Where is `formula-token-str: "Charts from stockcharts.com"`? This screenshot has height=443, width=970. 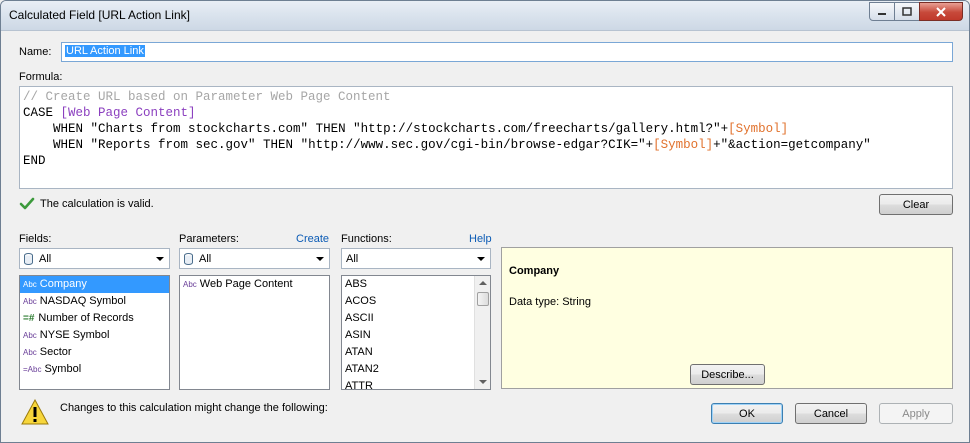
formula-token-str: "Charts from stockcharts.com" is located at coordinates (199, 129).